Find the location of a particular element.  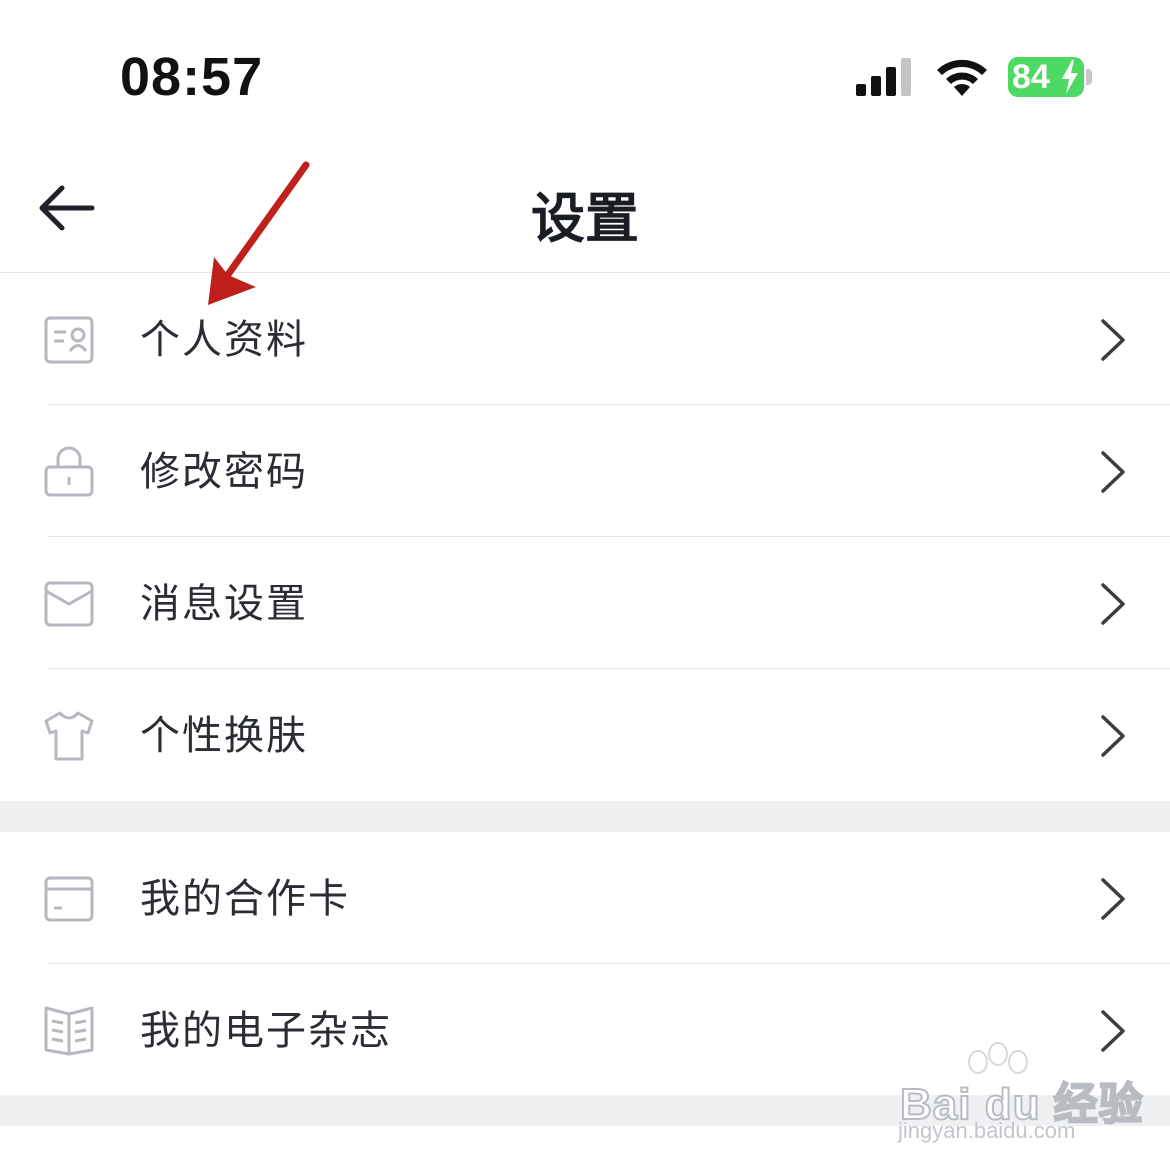

settings-row-label: 我的电子杂志 is located at coordinates (266, 1031).